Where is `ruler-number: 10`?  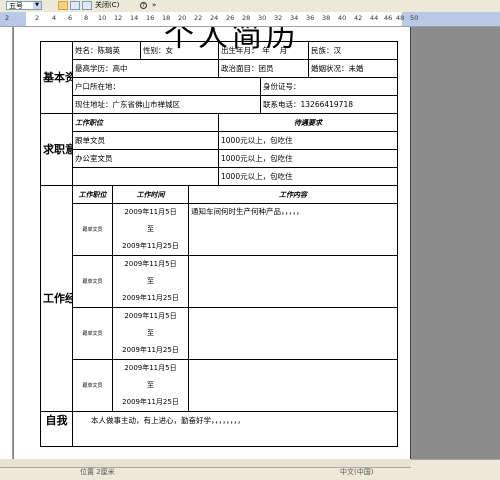 ruler-number: 10 is located at coordinates (102, 18).